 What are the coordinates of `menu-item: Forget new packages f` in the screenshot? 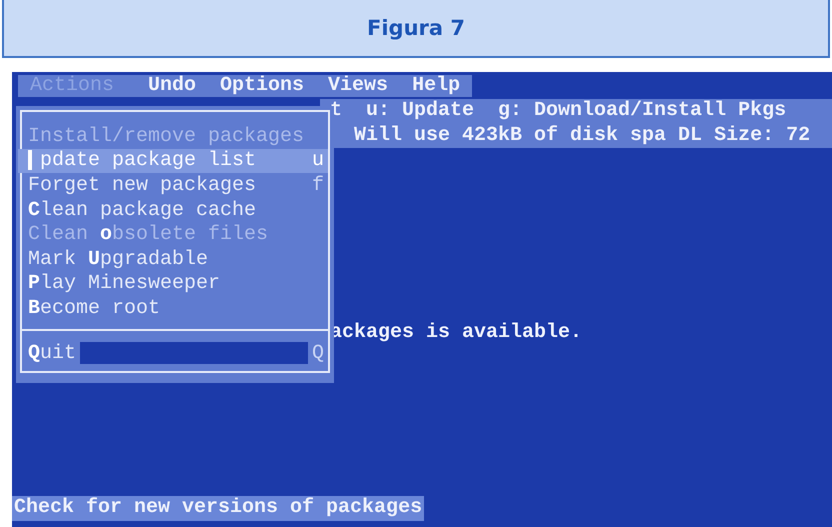 It's located at (175, 185).